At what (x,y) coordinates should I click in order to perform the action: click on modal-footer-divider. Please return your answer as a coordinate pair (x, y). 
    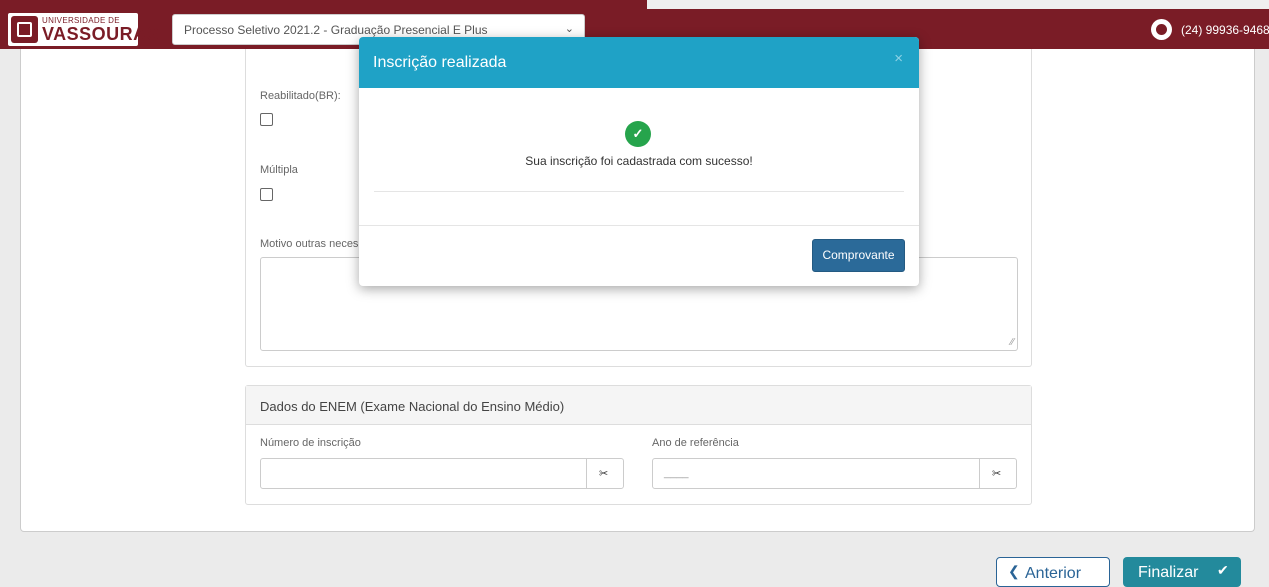
    Looking at the image, I should click on (639, 225).